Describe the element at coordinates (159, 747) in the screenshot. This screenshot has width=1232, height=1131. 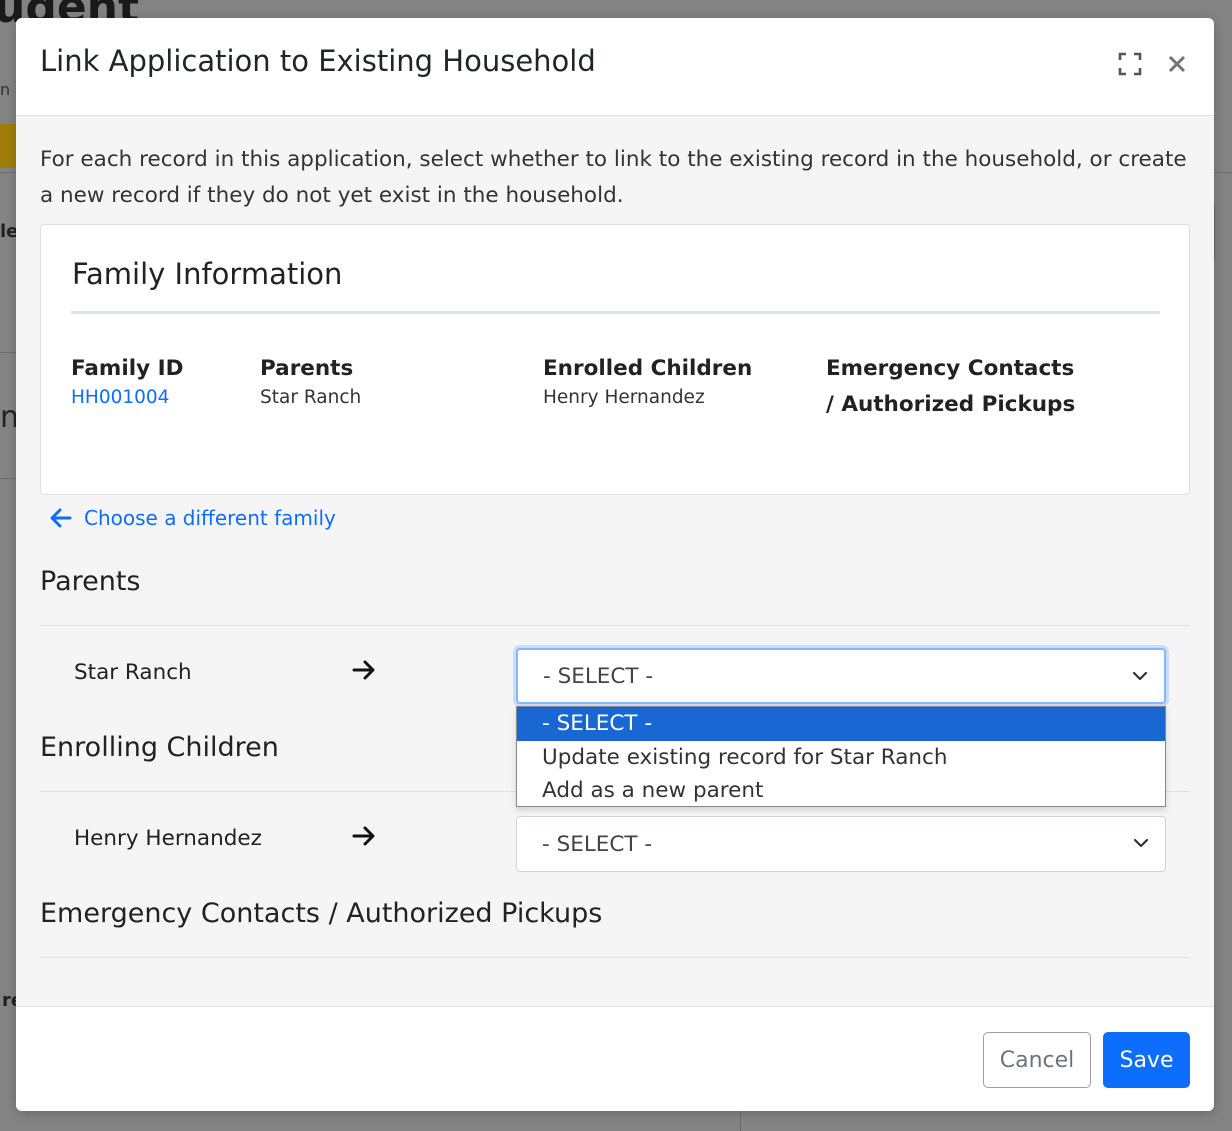
I see `children-section-title: Enrolling Children` at that location.